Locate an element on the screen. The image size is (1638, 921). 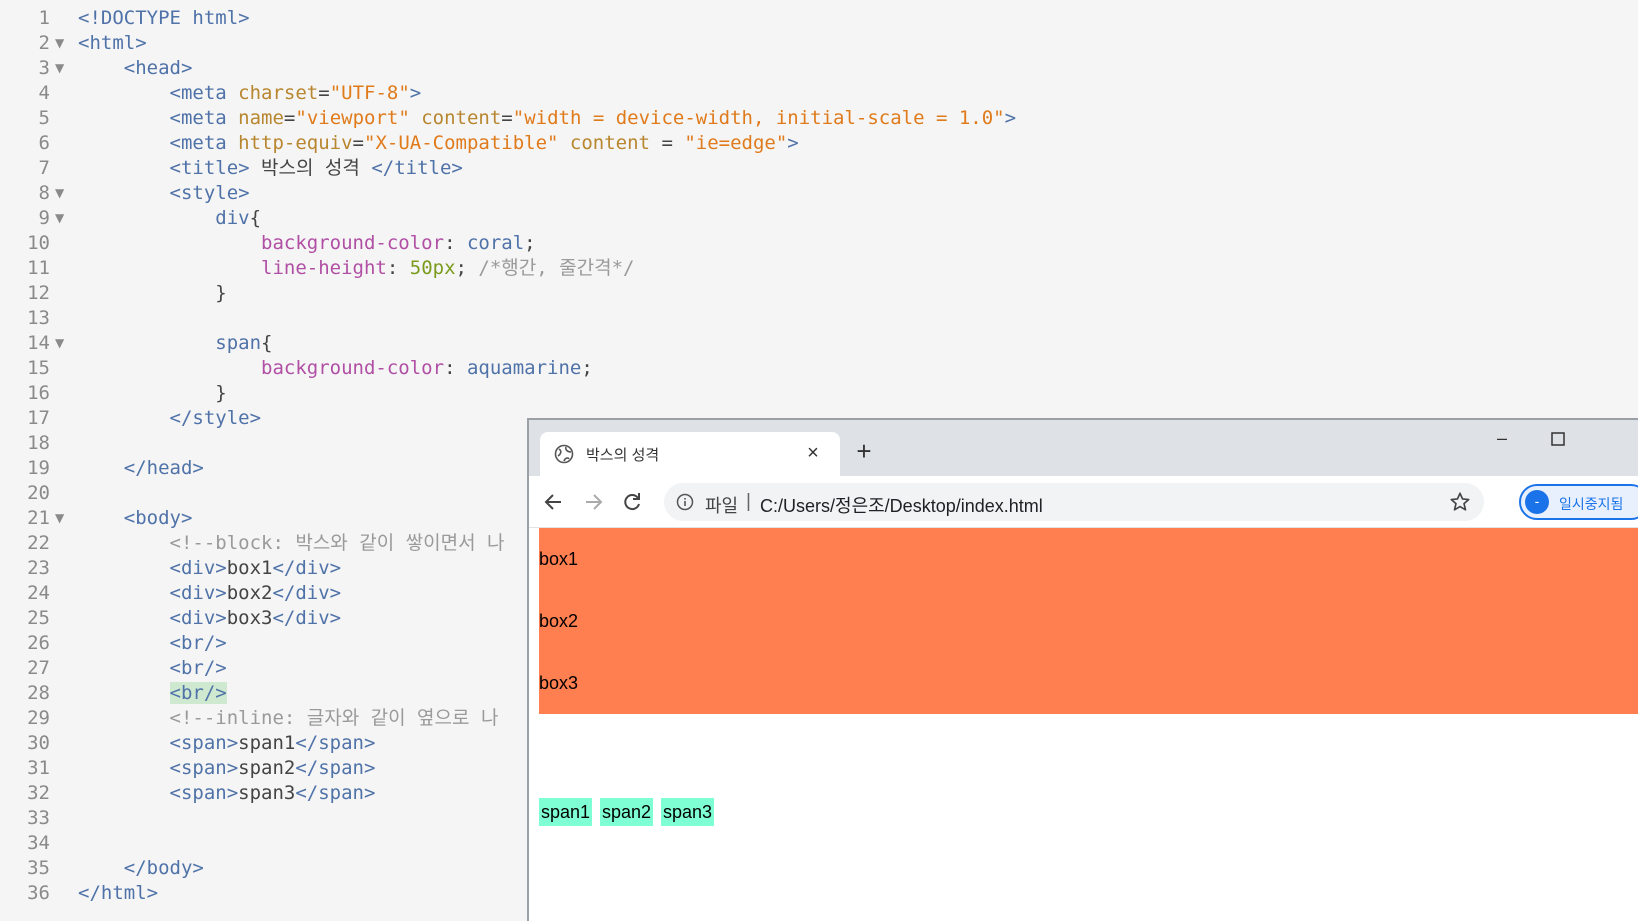
page-span-span3: span3 is located at coordinates (688, 812).